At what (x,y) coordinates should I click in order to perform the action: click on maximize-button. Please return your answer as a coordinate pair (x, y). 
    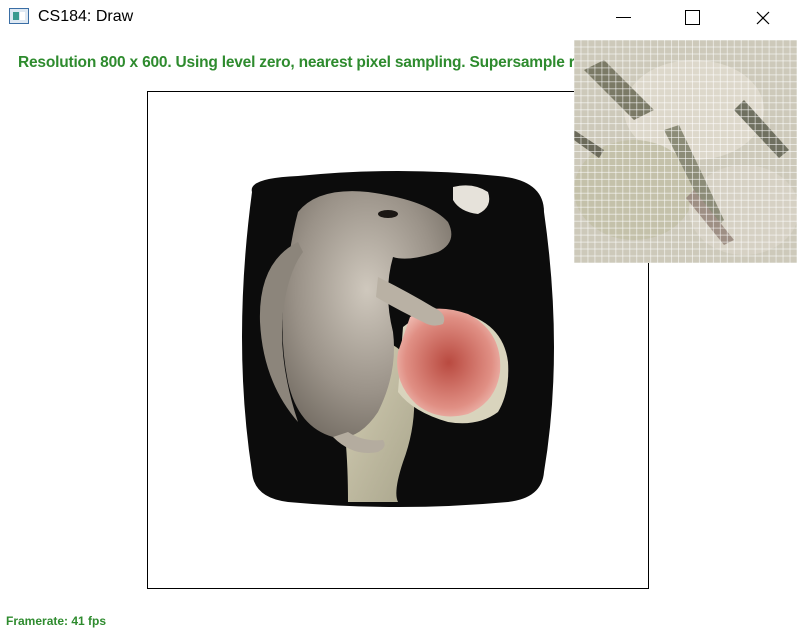
    Looking at the image, I should click on (693, 18).